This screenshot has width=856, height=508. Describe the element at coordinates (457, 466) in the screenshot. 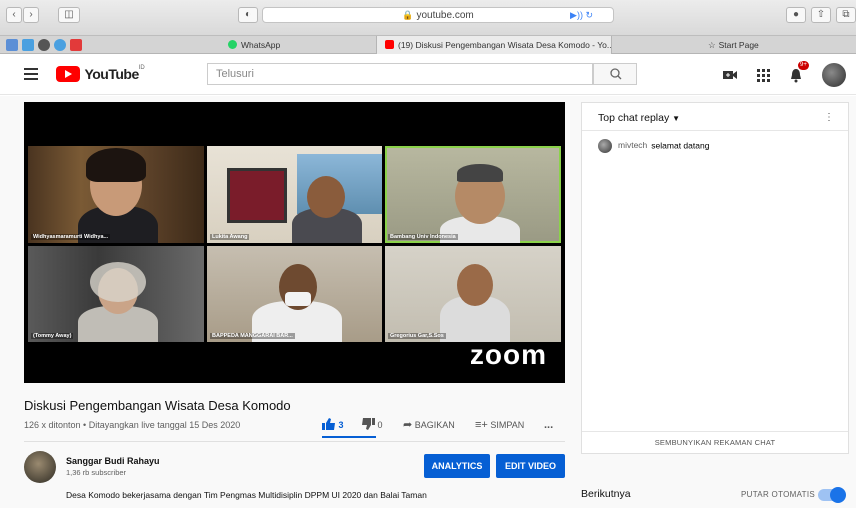

I see `analytics-button: ANALYTICS` at that location.